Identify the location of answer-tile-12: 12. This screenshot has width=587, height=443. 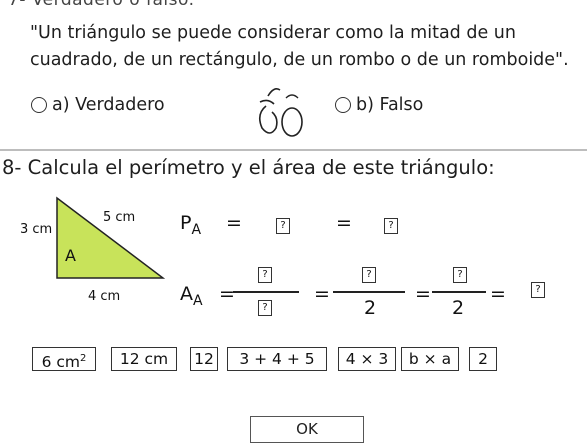
(204, 359).